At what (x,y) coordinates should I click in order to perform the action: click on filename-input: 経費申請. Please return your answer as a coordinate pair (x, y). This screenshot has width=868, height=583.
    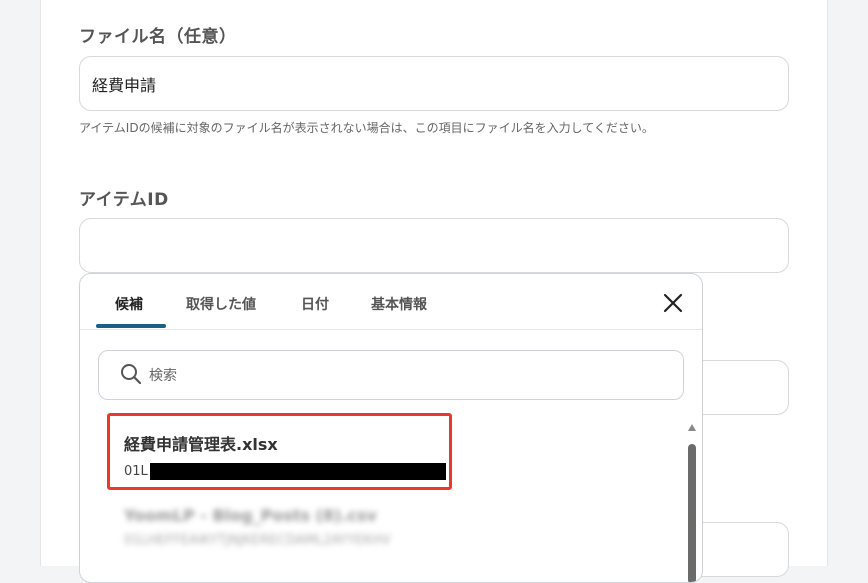
    Looking at the image, I should click on (434, 83).